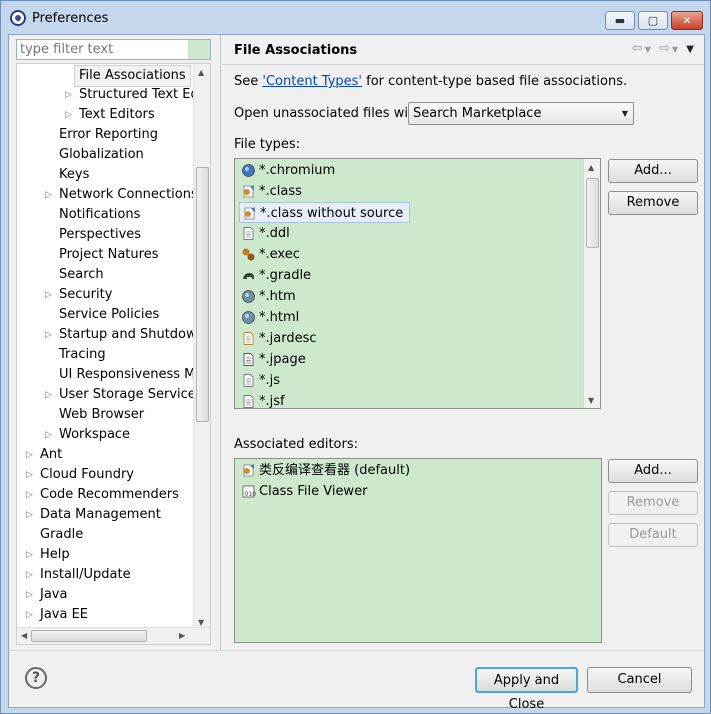 This screenshot has height=714, width=711. Describe the element at coordinates (106, 255) in the screenshot. I see `tree-item: Project Natures` at that location.